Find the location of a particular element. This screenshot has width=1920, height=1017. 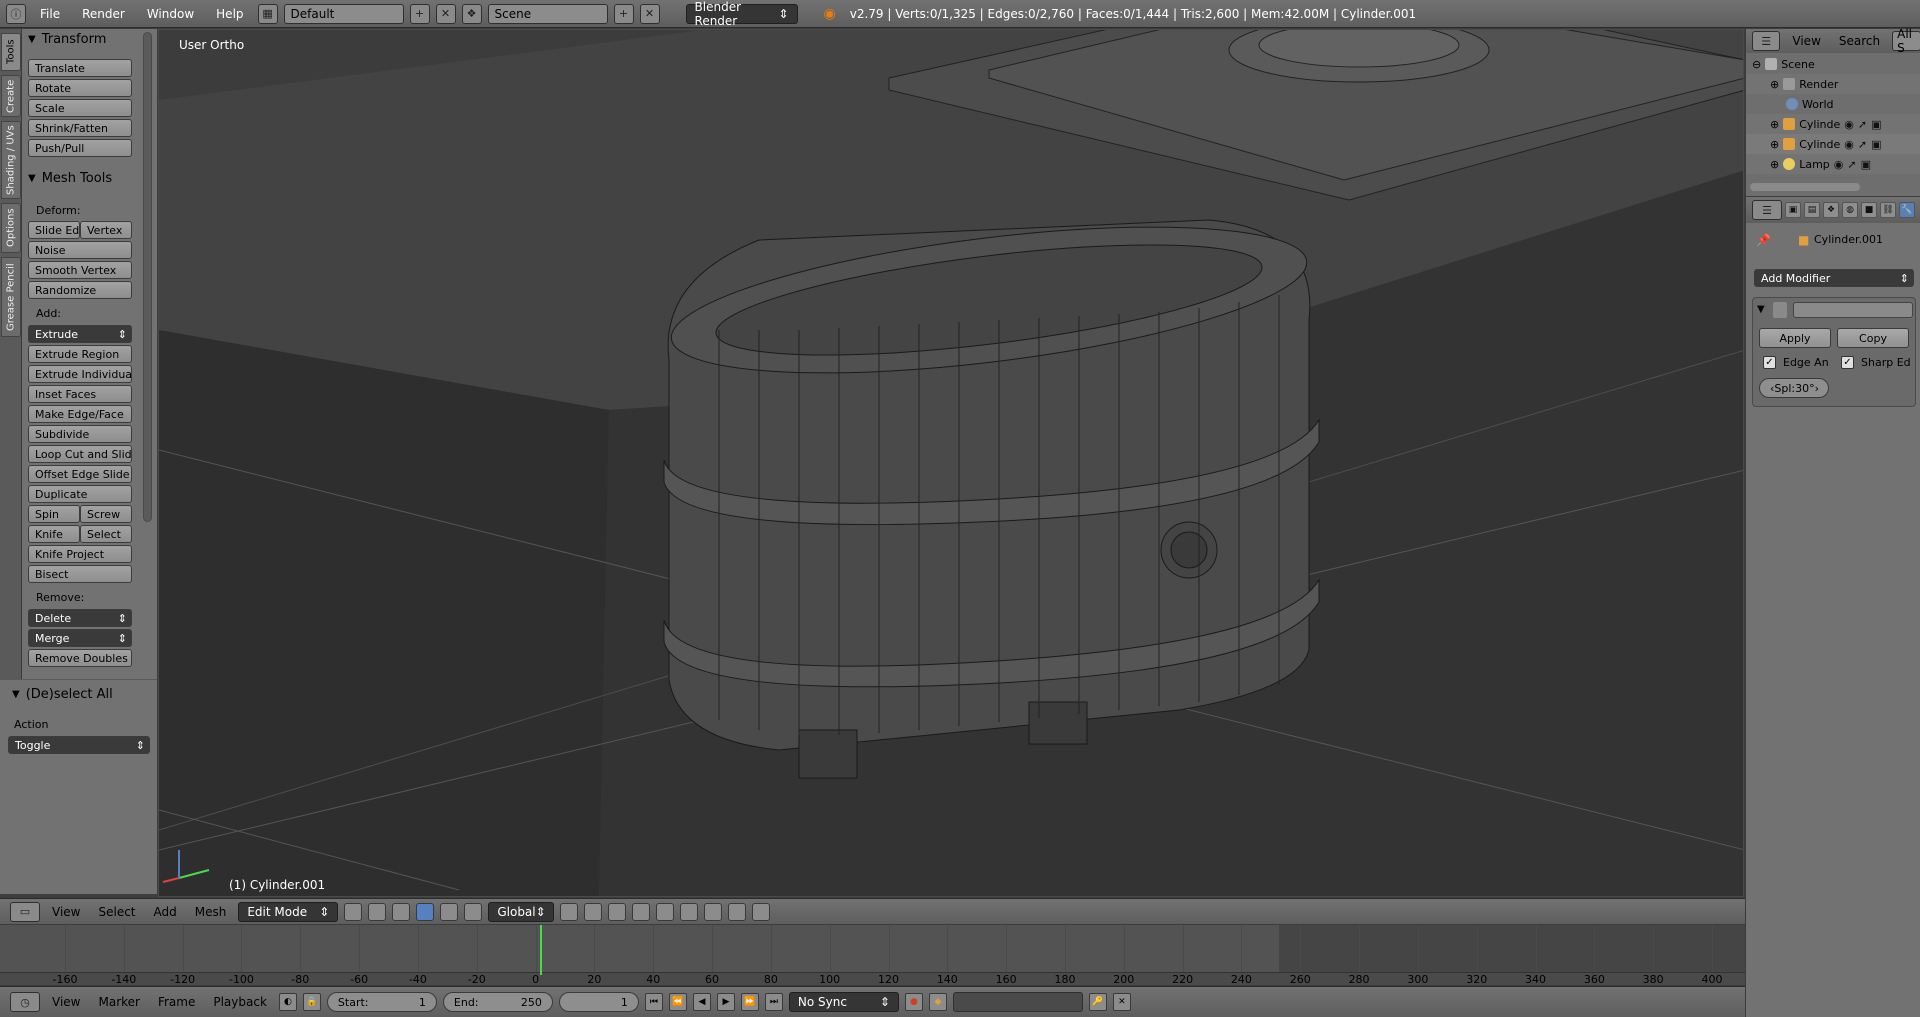

limit-selection-icon is located at coordinates (641, 911).